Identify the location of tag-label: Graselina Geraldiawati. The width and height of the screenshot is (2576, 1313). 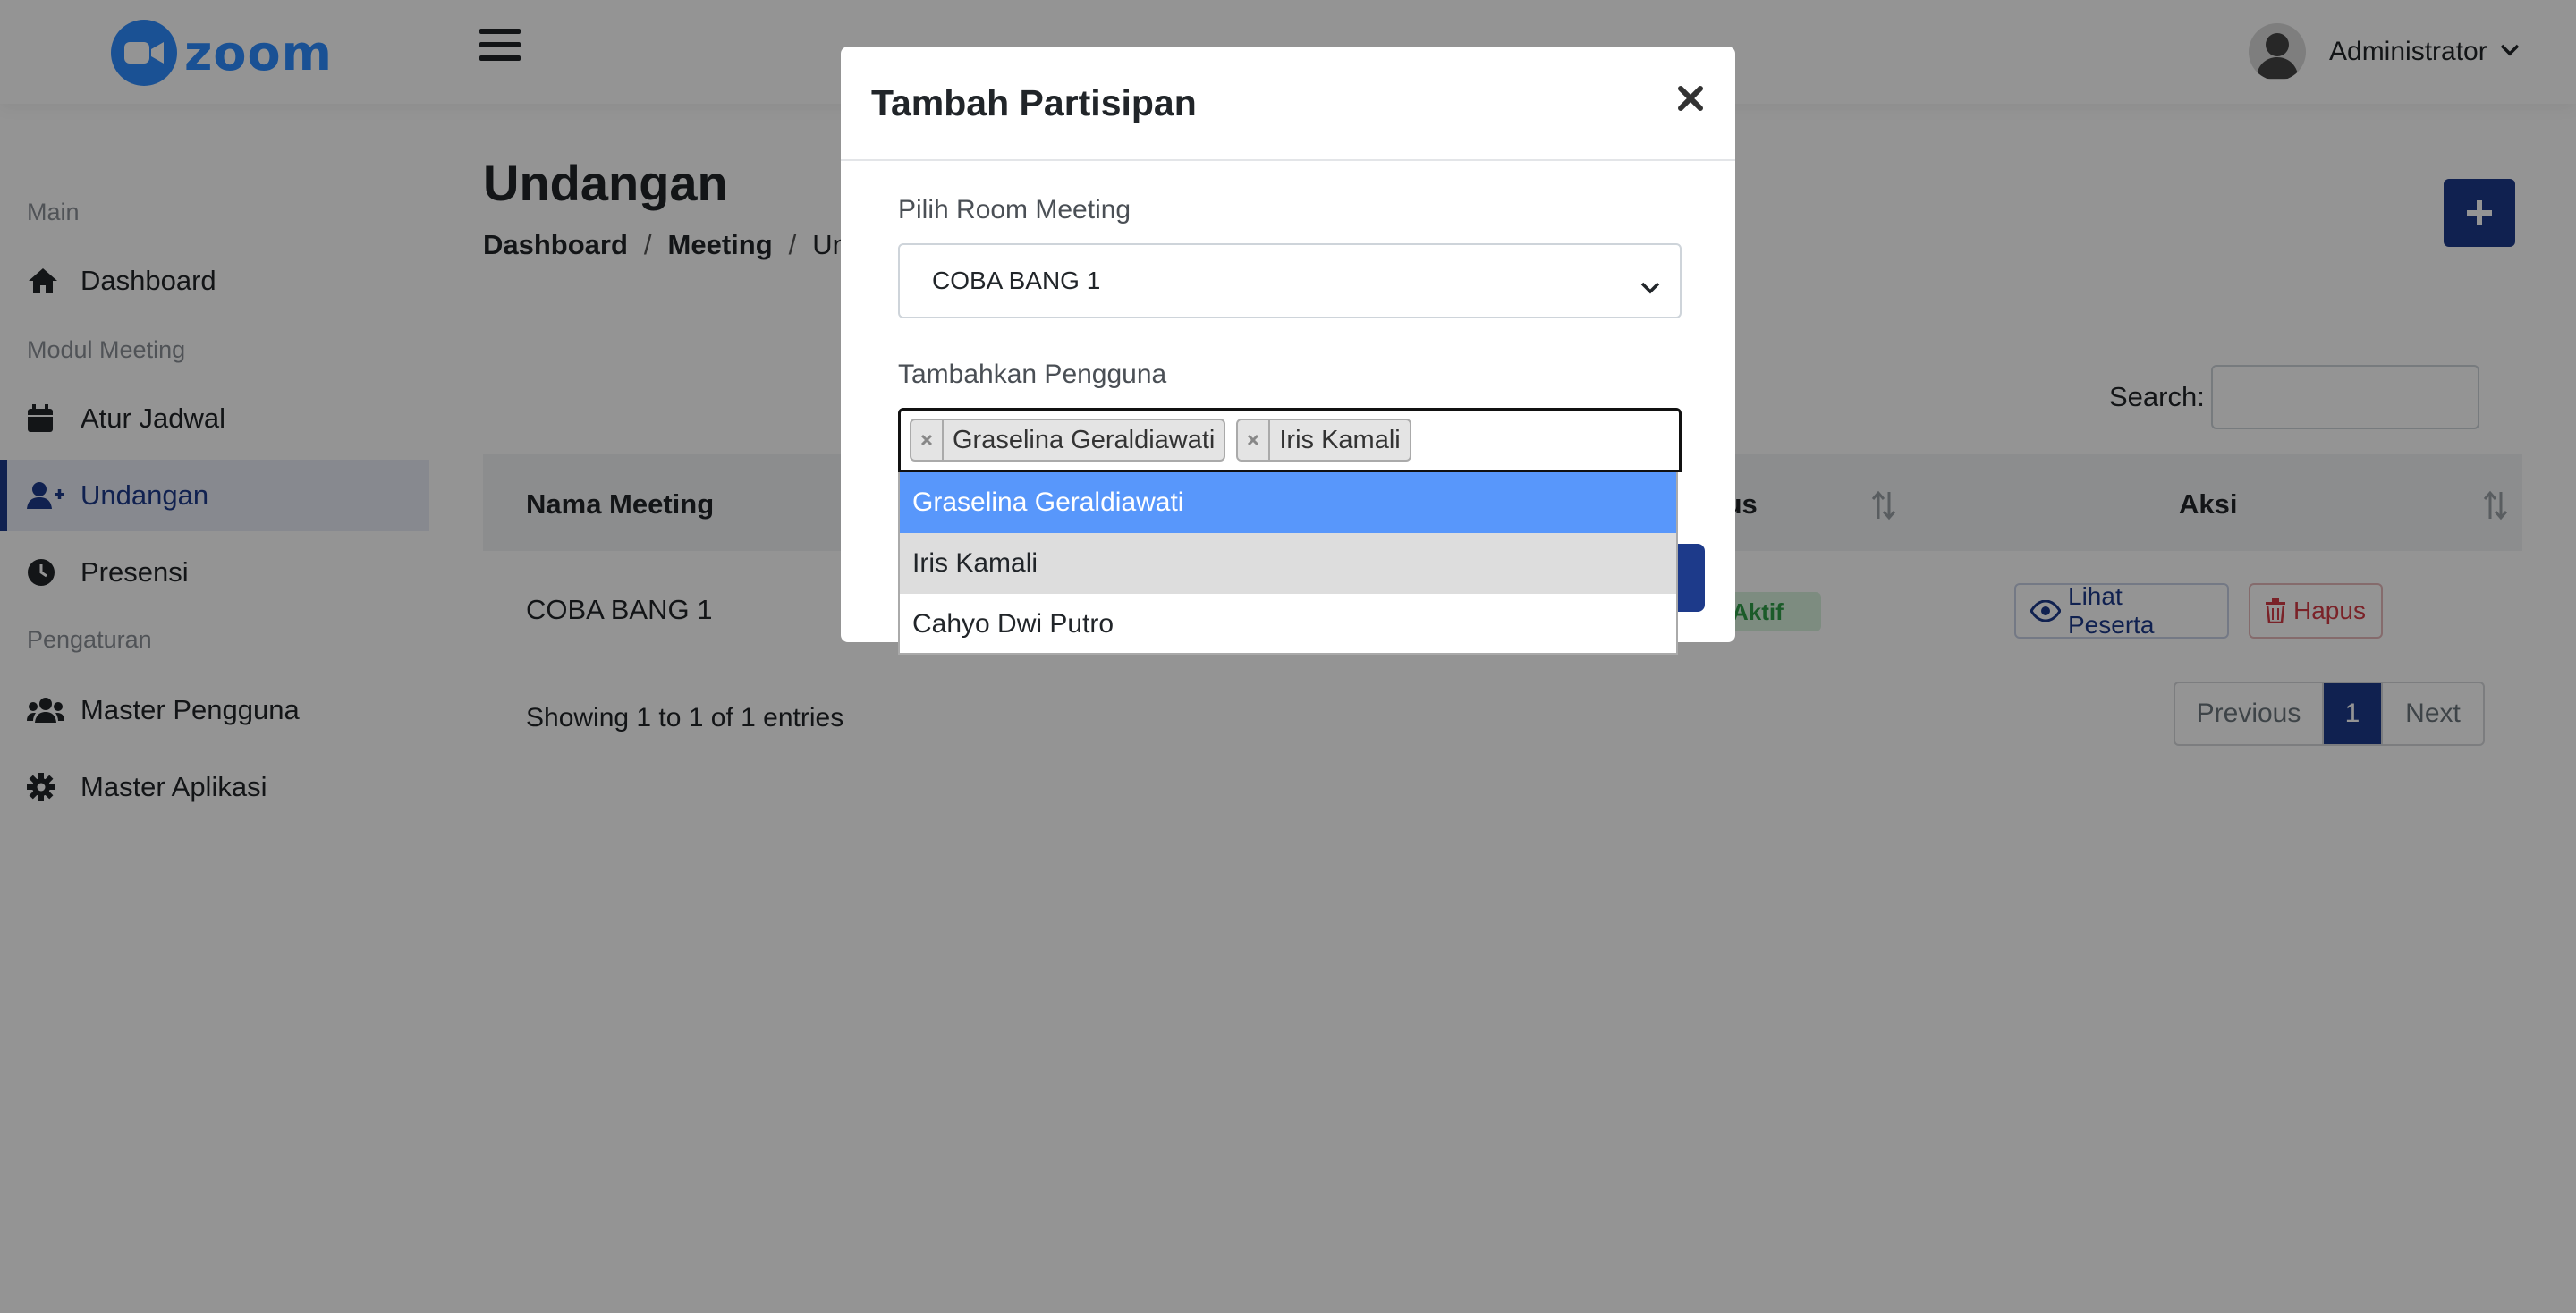
(1084, 439).